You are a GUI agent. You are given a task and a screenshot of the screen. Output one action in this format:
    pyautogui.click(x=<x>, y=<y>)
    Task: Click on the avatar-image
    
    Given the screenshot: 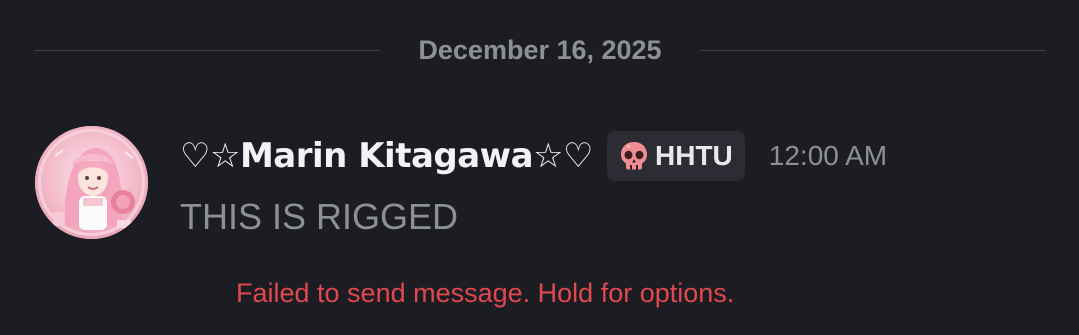 What is the action you would take?
    pyautogui.click(x=91, y=182)
    